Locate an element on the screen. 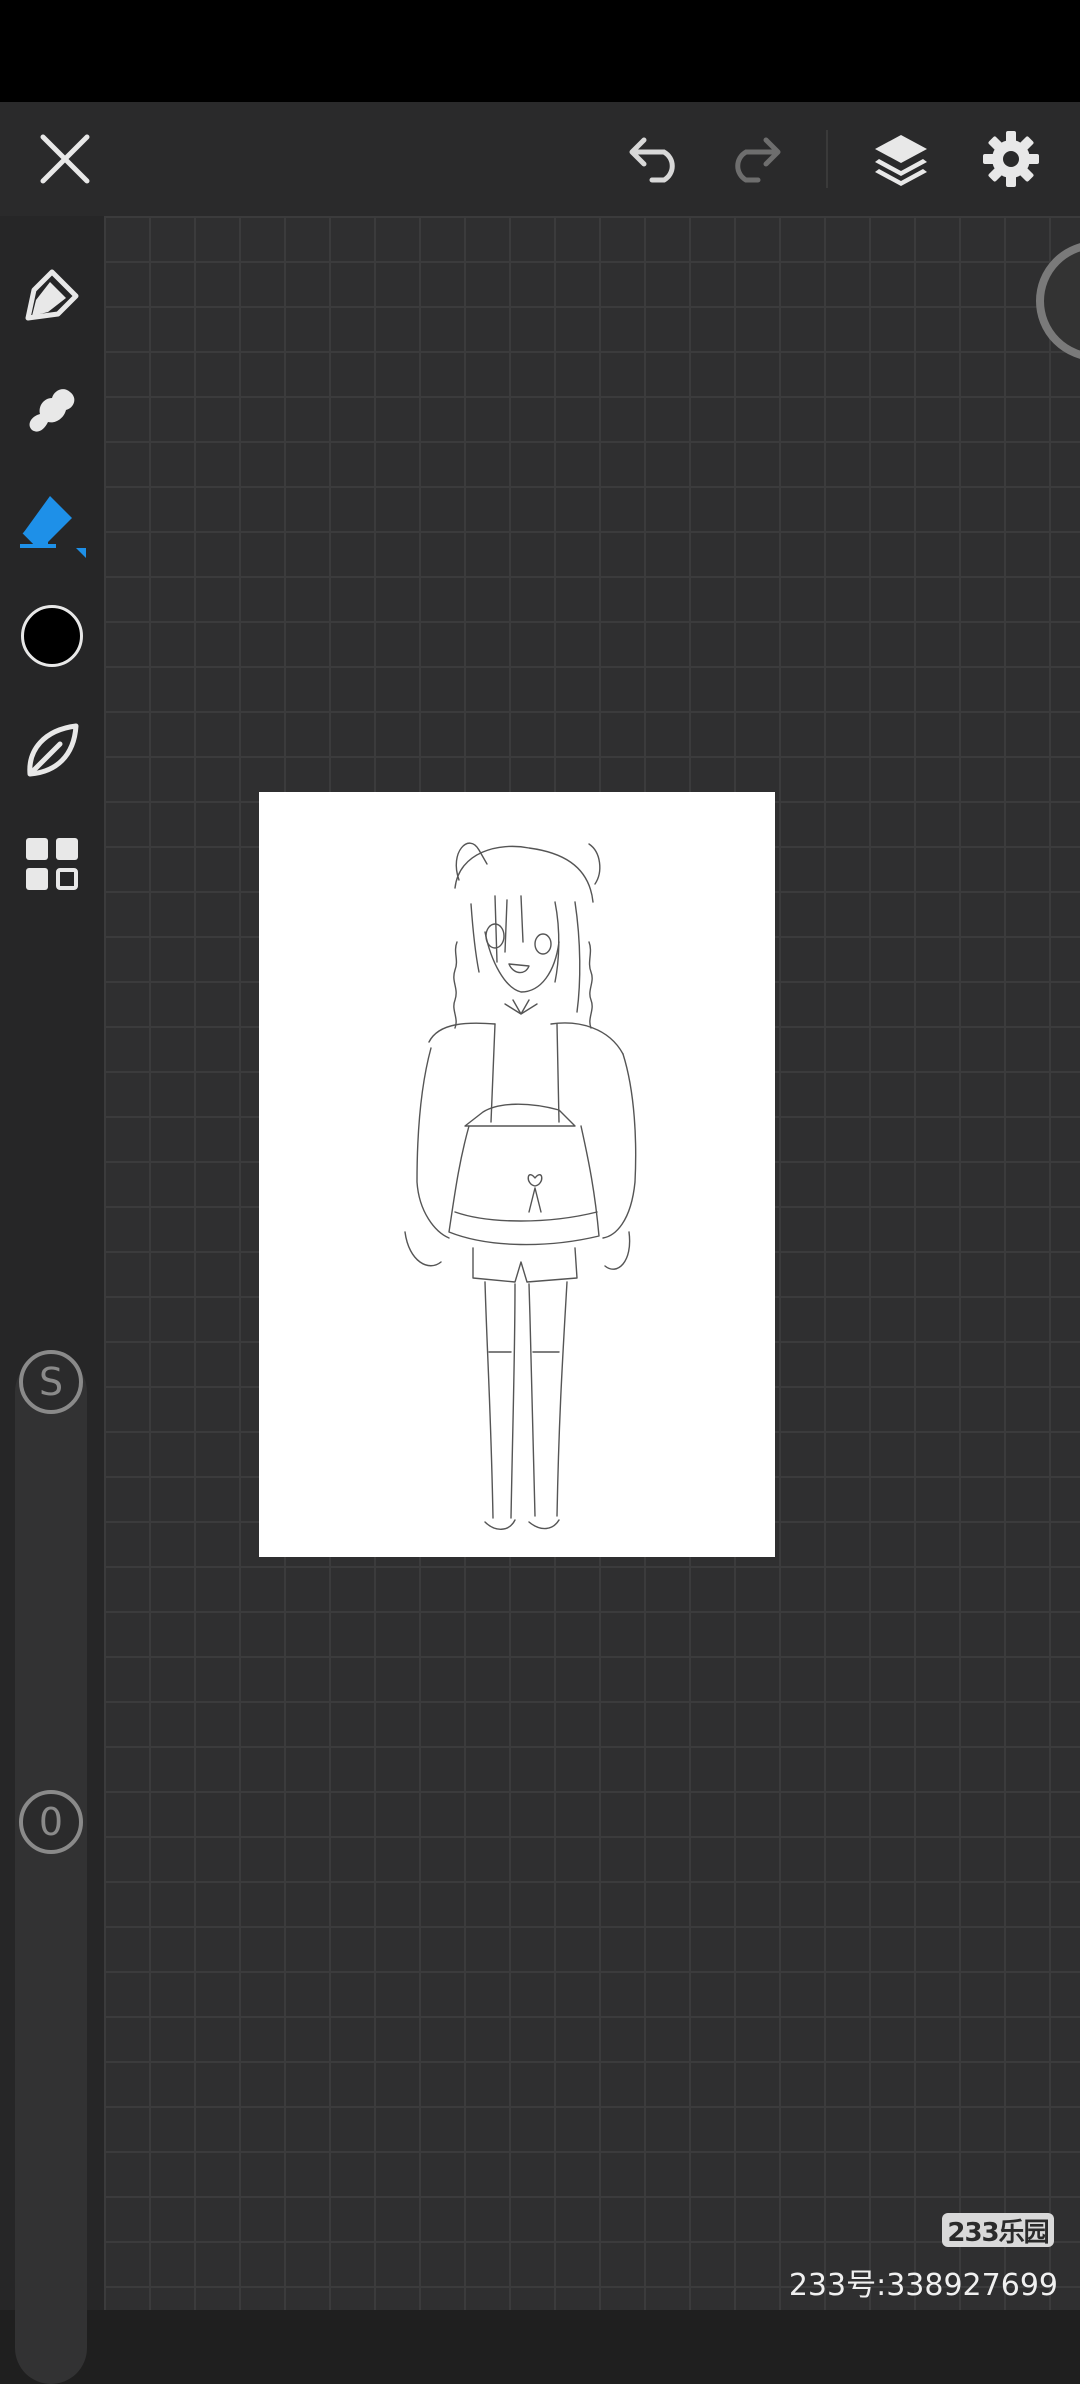  brush-opacity-knob: 0 is located at coordinates (51, 1822).